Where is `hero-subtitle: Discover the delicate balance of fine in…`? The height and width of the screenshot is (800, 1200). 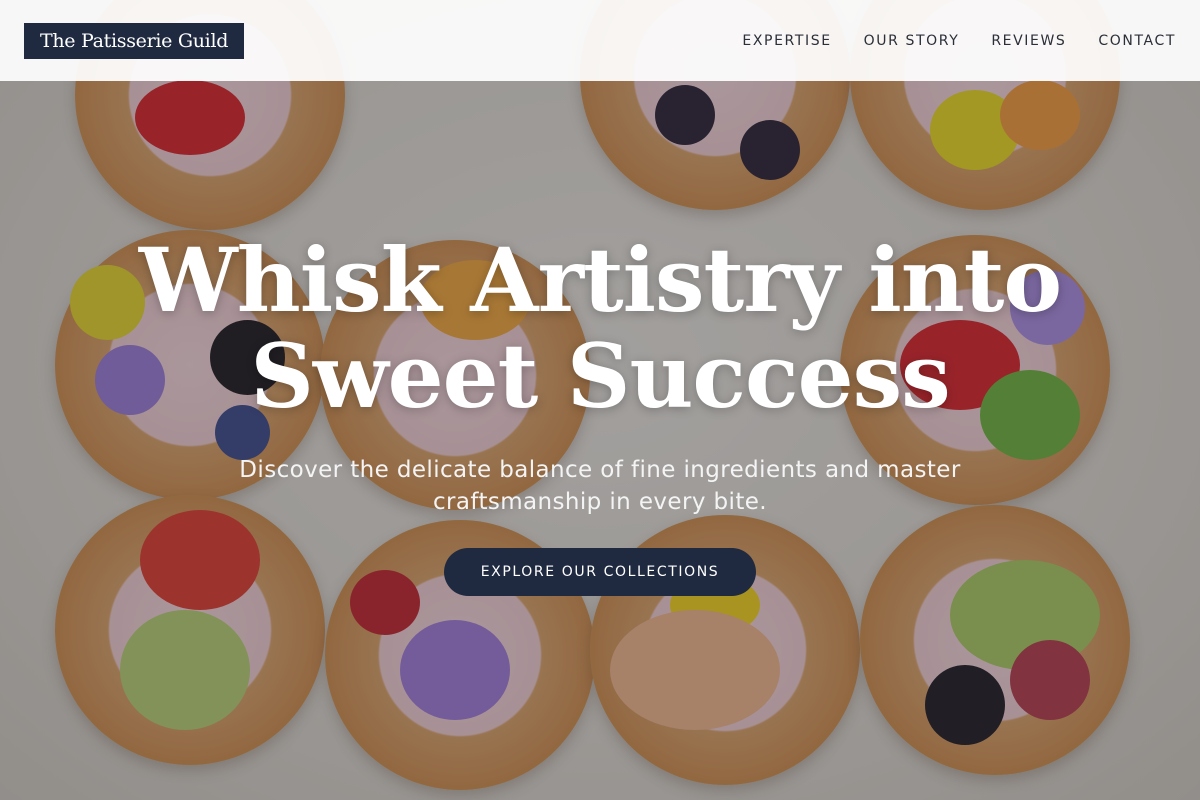 hero-subtitle: Discover the delicate balance of fine in… is located at coordinates (600, 486).